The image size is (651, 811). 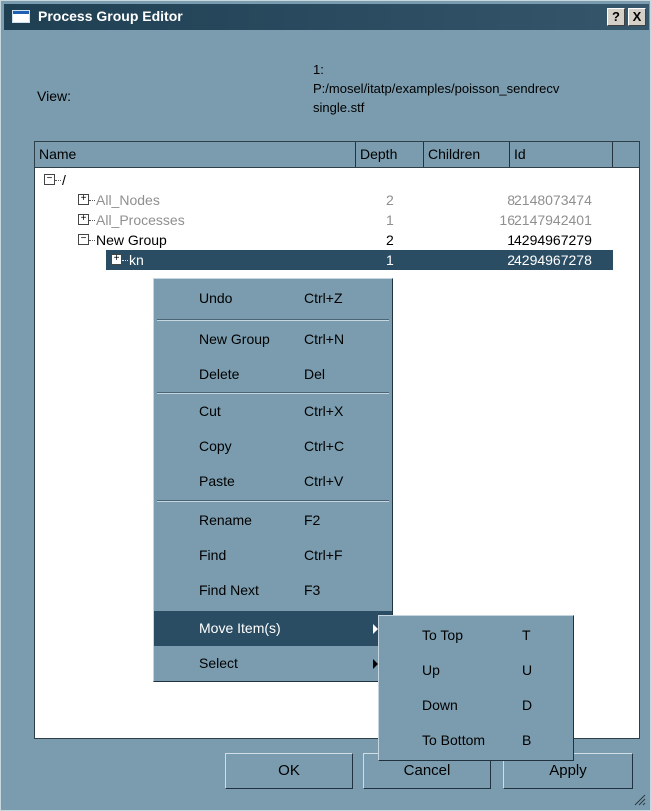 I want to click on menu-item-rename: Rename F2, so click(x=273, y=520).